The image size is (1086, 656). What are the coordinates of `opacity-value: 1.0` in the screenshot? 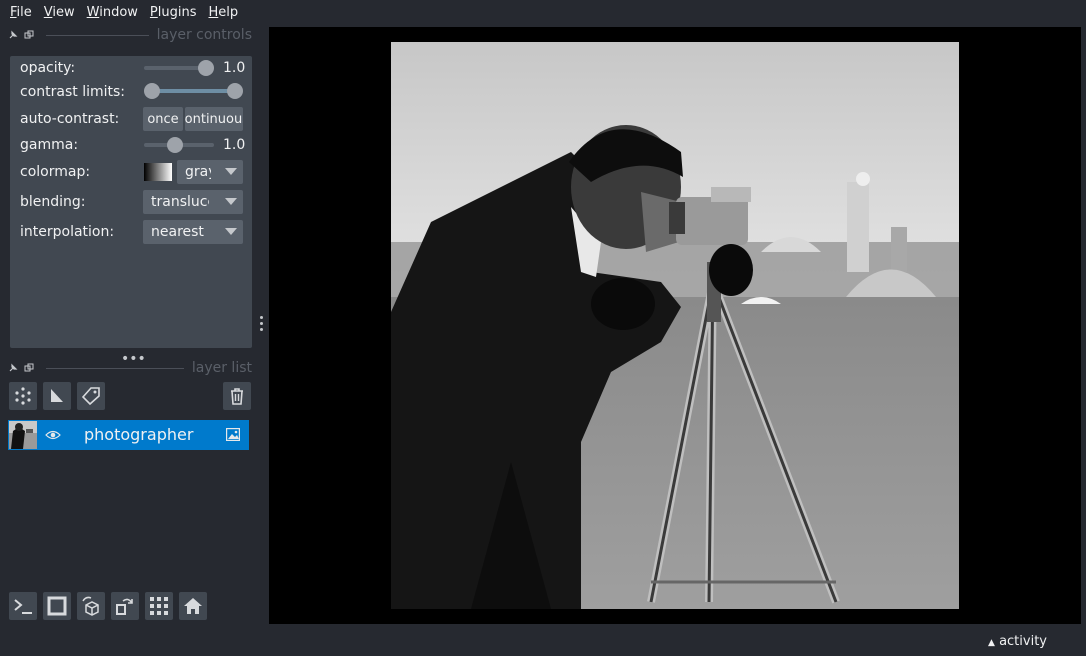 It's located at (237, 68).